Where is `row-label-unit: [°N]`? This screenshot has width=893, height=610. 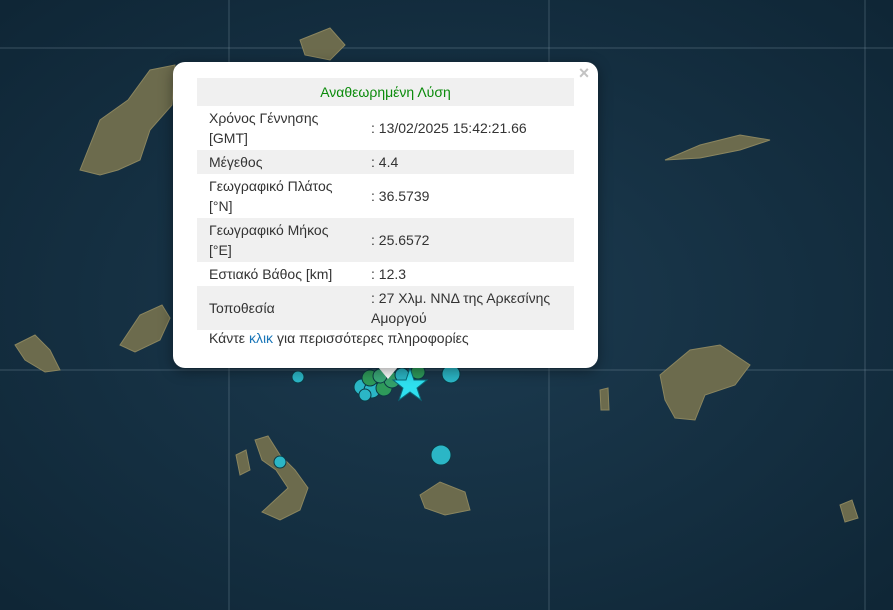
row-label-unit: [°N] is located at coordinates (221, 206).